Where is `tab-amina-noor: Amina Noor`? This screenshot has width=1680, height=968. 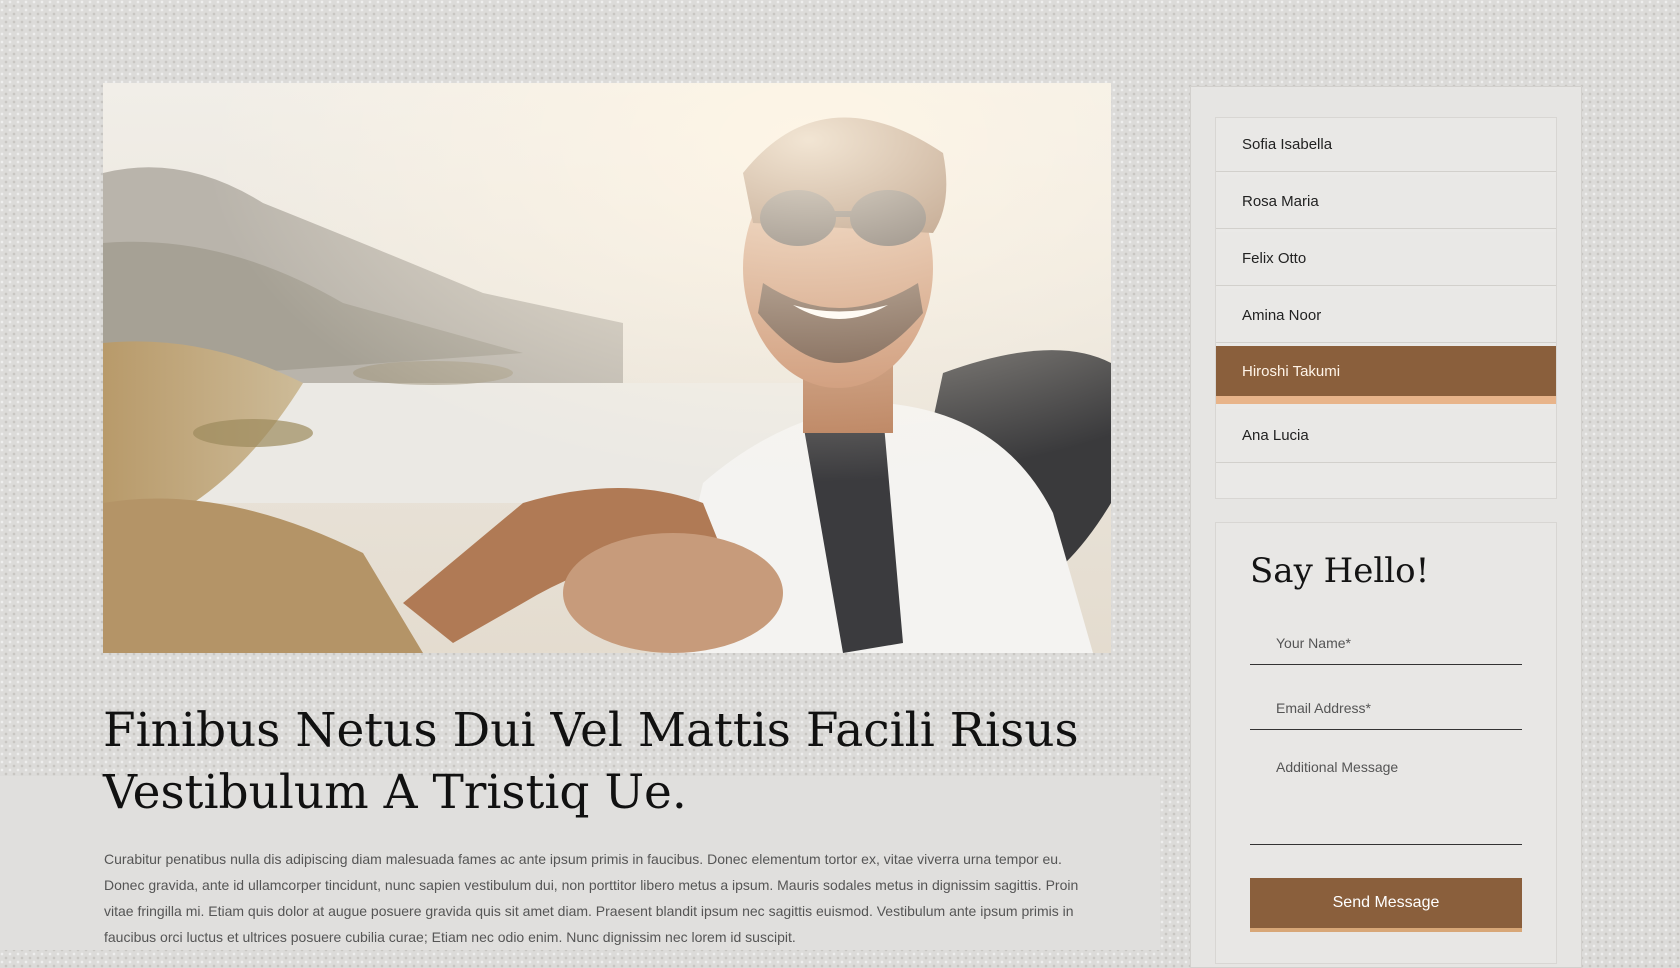 tab-amina-noor: Amina Noor is located at coordinates (1386, 316).